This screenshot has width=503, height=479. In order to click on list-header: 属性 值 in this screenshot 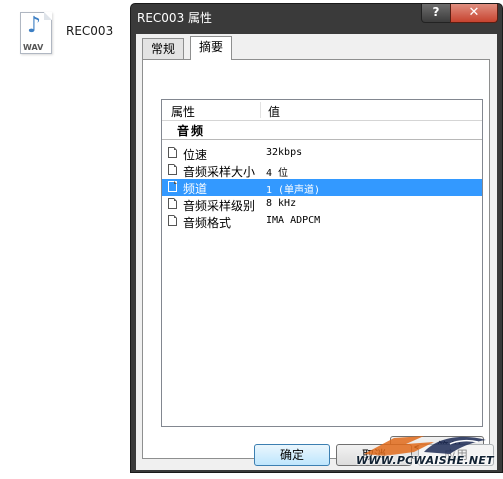, I will do `click(322, 110)`.